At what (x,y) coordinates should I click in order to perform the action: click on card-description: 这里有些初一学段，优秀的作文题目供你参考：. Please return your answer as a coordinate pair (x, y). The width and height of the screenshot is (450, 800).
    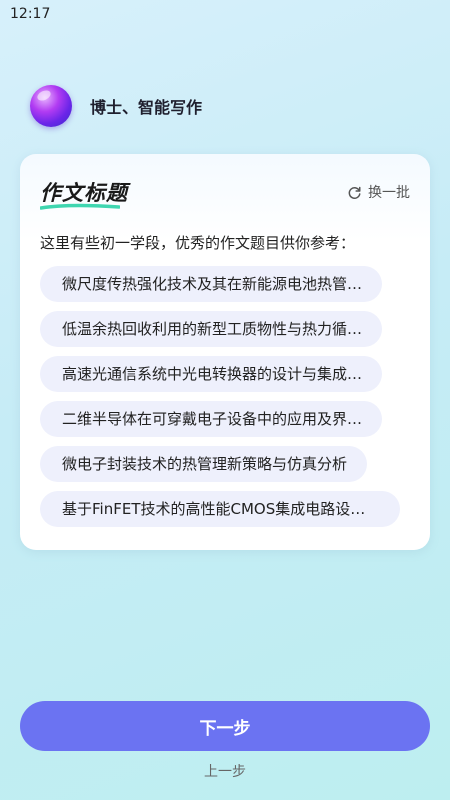
    Looking at the image, I should click on (198, 243).